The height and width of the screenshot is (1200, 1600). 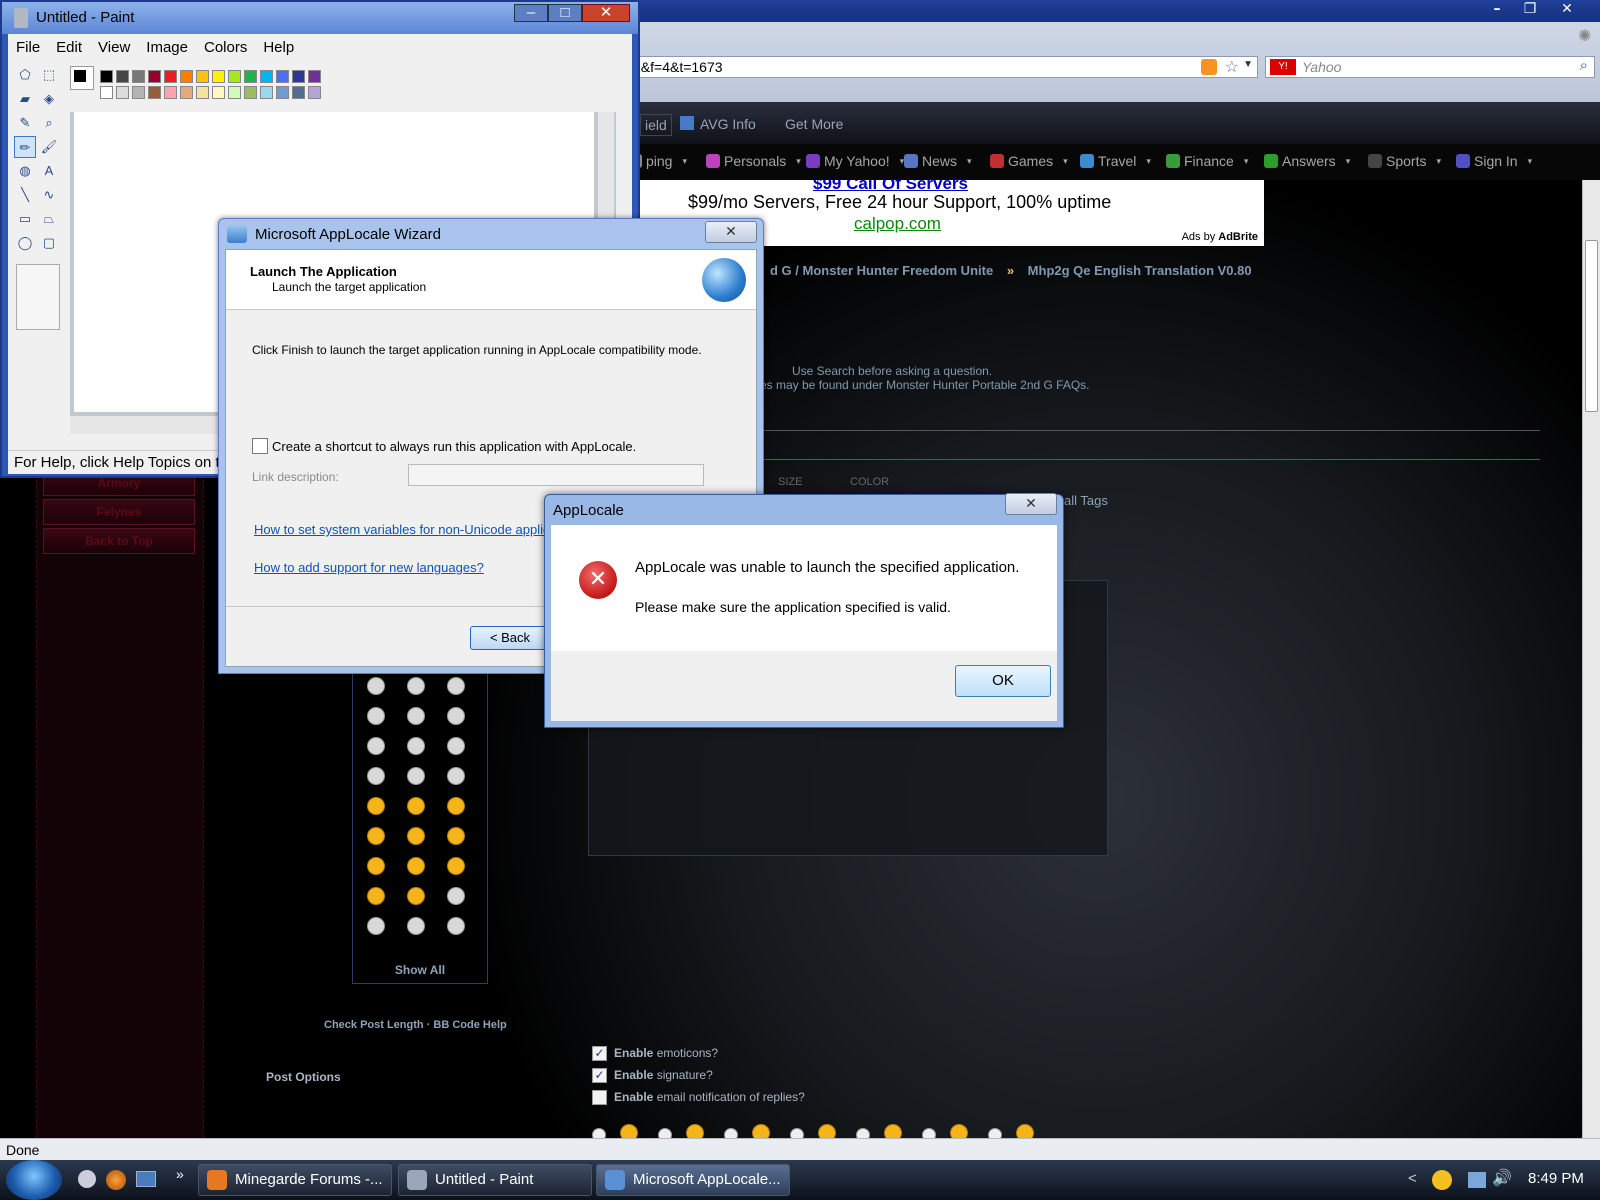 What do you see at coordinates (897, 224) in the screenshot?
I see `ad-domain: calpop.com` at bounding box center [897, 224].